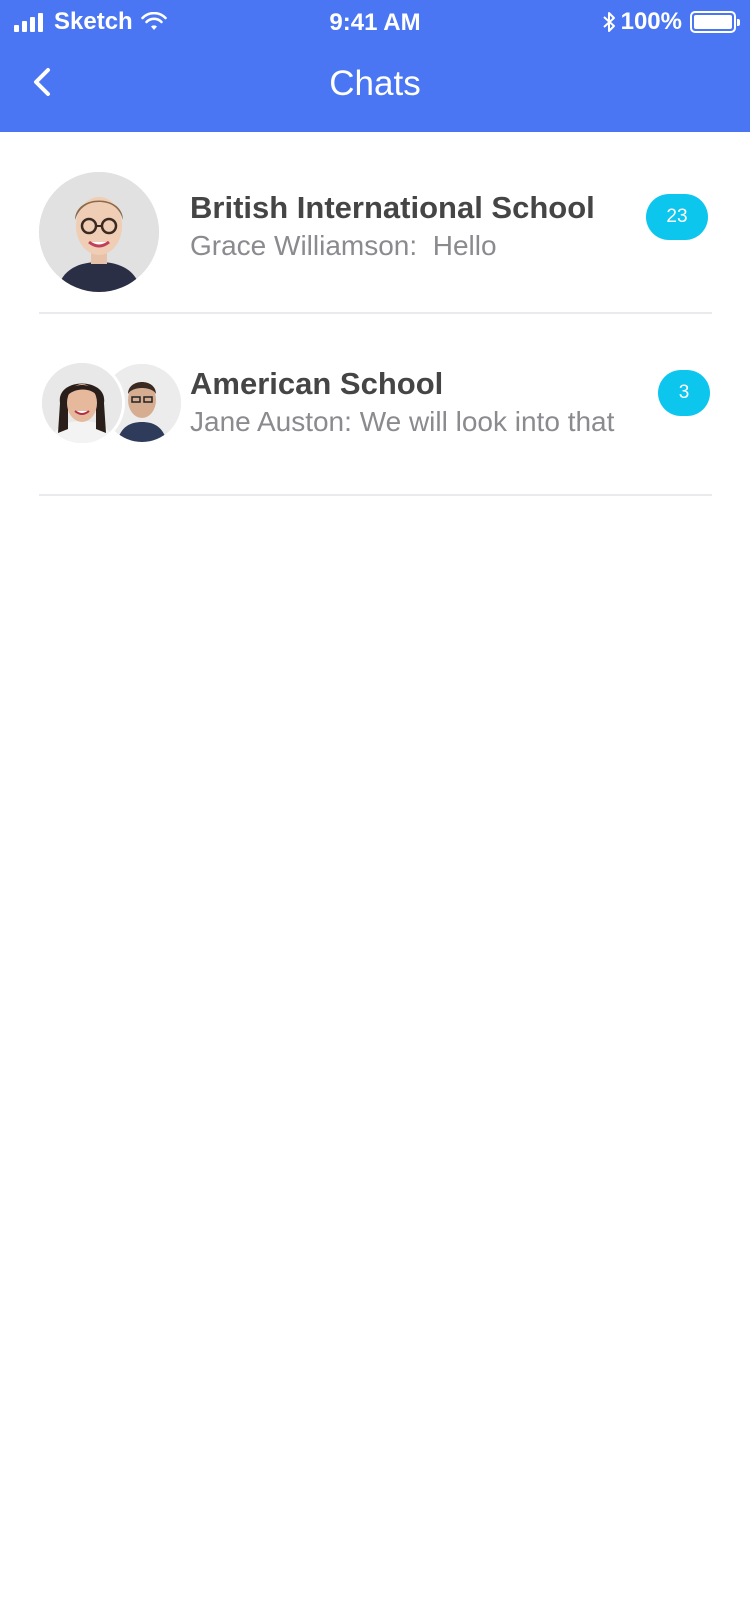 The height and width of the screenshot is (1624, 750). What do you see at coordinates (608, 22) in the screenshot?
I see `bluetooth-icon` at bounding box center [608, 22].